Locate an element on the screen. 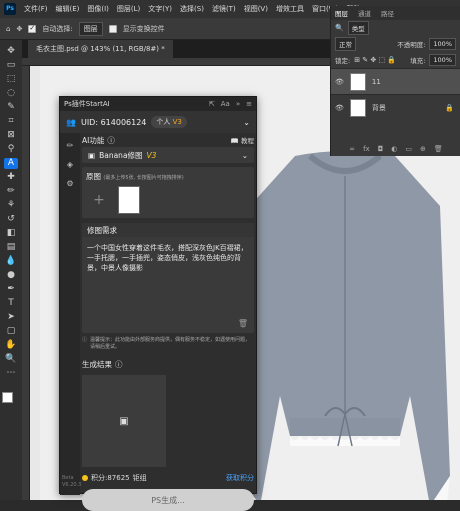 This screenshot has height=511, width=460. function-selector: ▣ Banana修图 V3 ⌄ is located at coordinates (168, 155).